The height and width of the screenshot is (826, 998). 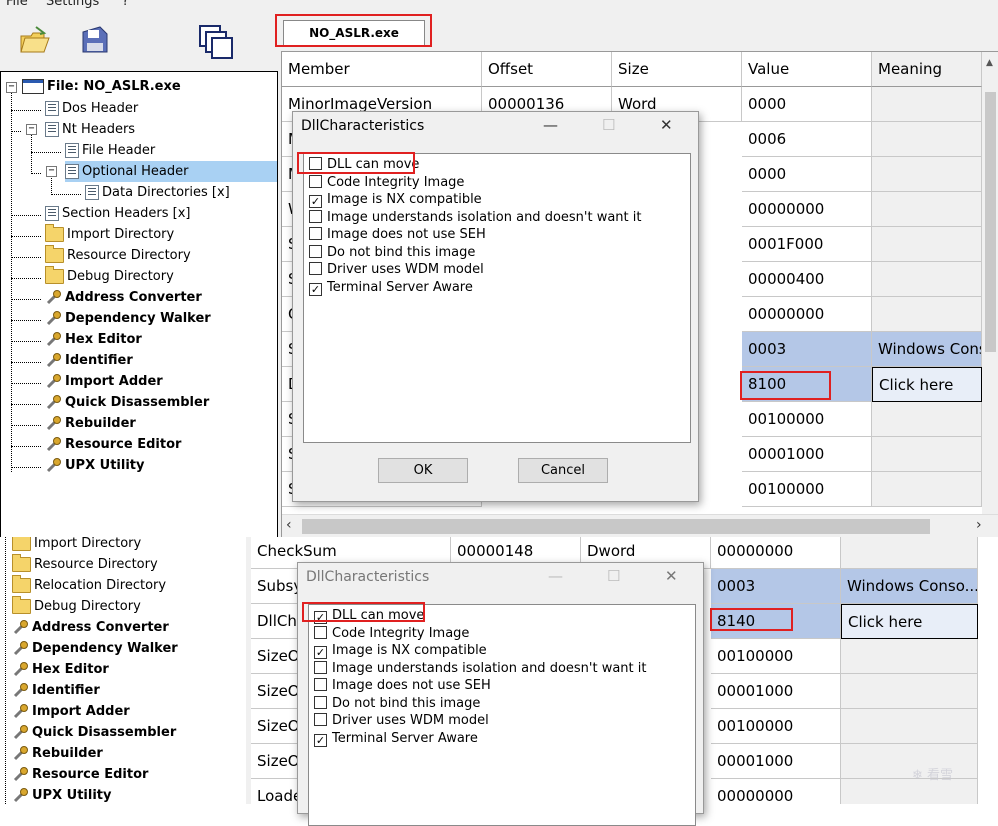 What do you see at coordinates (364, 164) in the screenshot?
I see `option-dll-can-move: DLL can move` at bounding box center [364, 164].